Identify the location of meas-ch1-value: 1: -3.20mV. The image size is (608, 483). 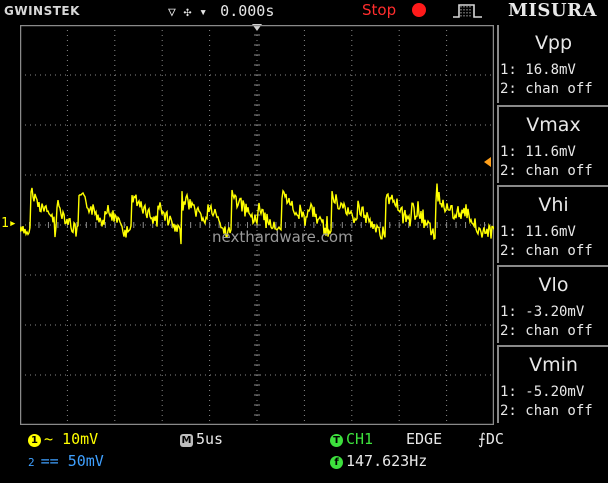
(542, 312).